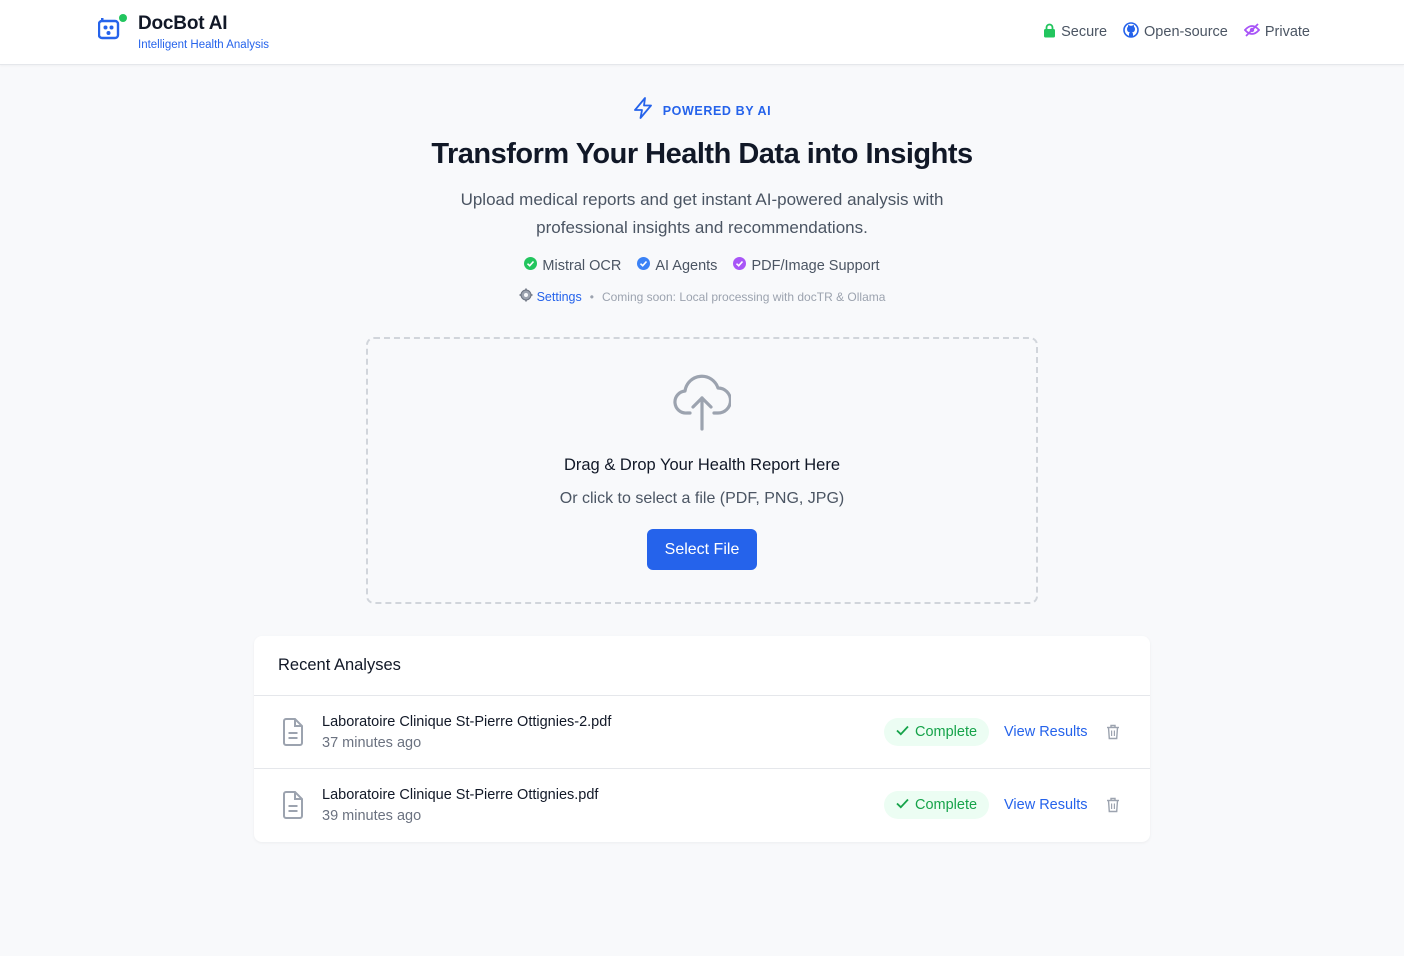  I want to click on badge-secure-label: Secure, so click(1084, 32).